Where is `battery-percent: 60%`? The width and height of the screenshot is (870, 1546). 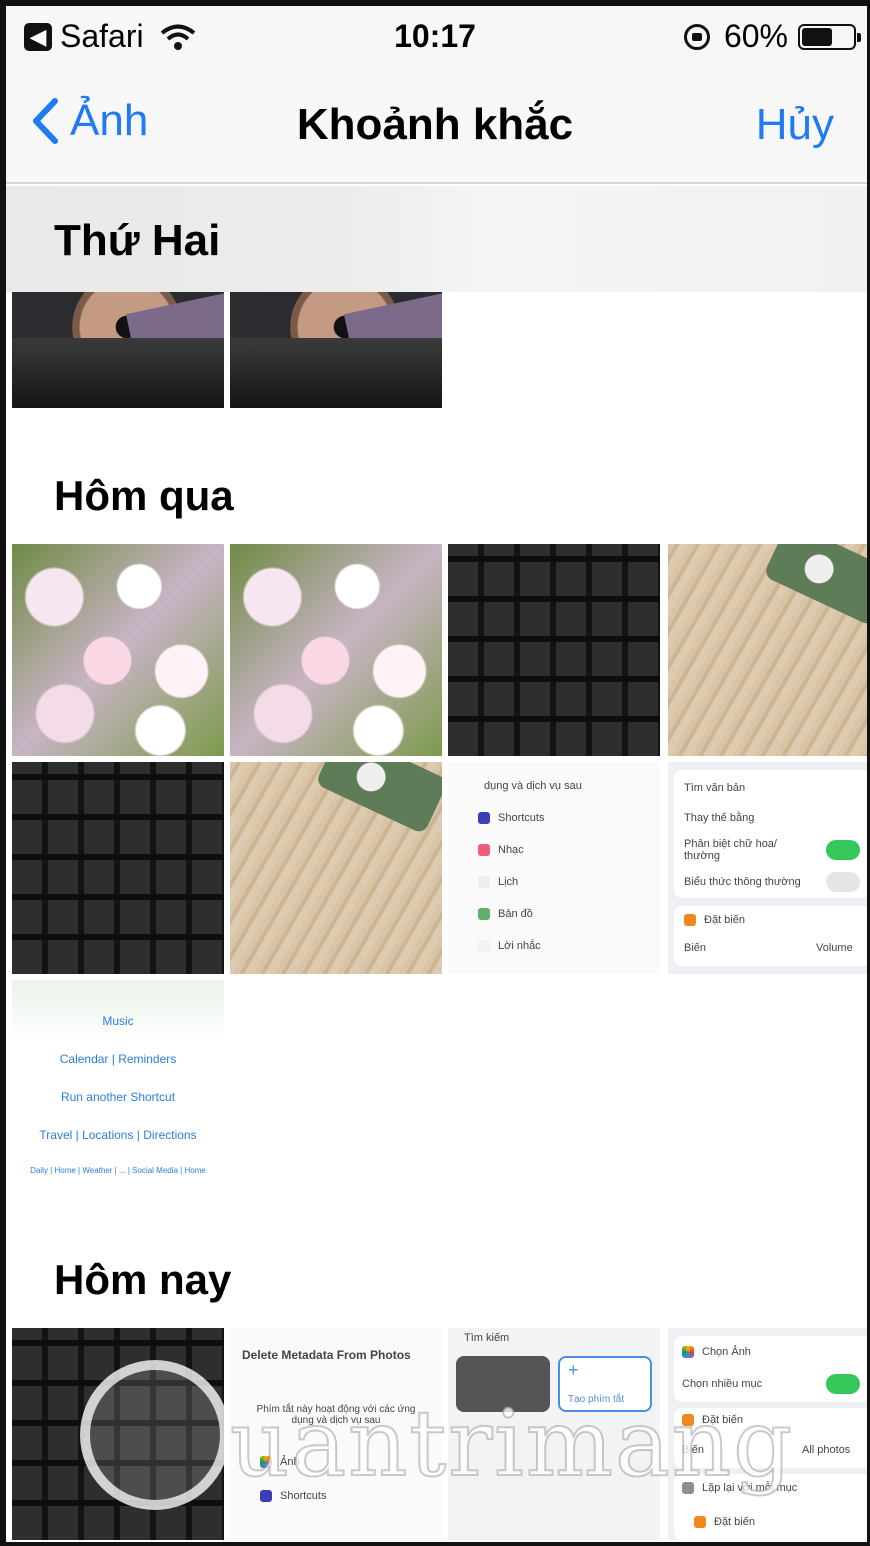
battery-percent: 60% is located at coordinates (755, 36).